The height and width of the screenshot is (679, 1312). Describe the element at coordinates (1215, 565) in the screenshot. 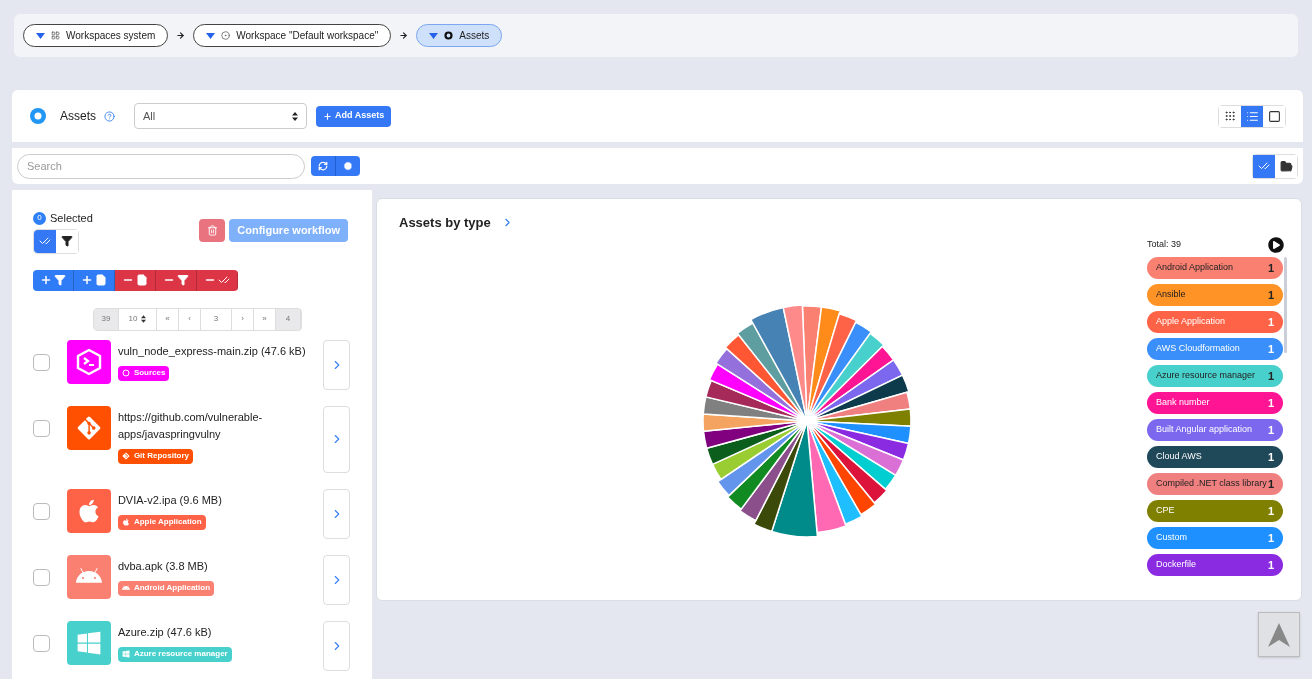

I see `legend-item: Dockerfile 1` at that location.